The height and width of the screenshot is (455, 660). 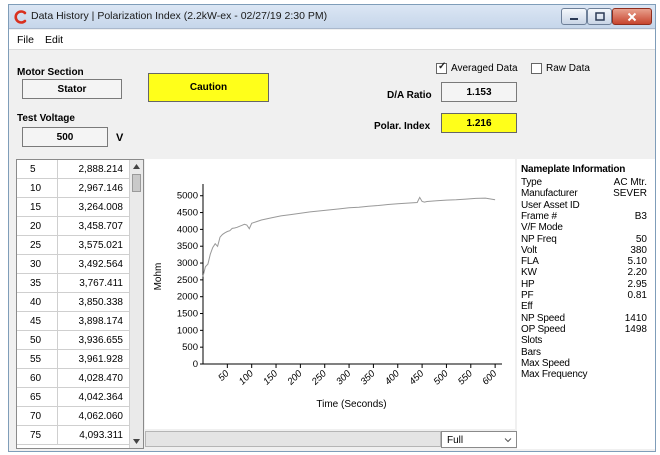 I want to click on app-logo-icon, so click(x=20, y=17).